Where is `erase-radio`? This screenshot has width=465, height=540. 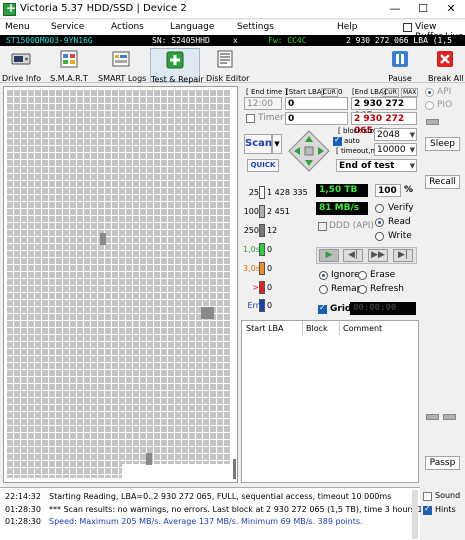
erase-radio is located at coordinates (362, 275).